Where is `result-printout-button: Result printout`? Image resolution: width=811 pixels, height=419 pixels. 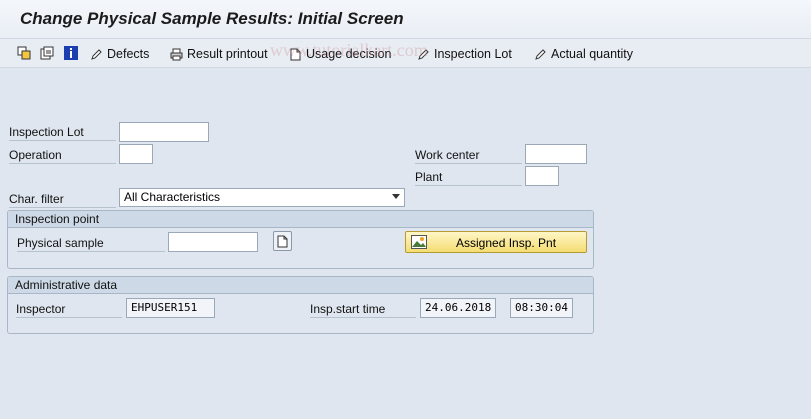 result-printout-button: Result printout is located at coordinates (219, 54).